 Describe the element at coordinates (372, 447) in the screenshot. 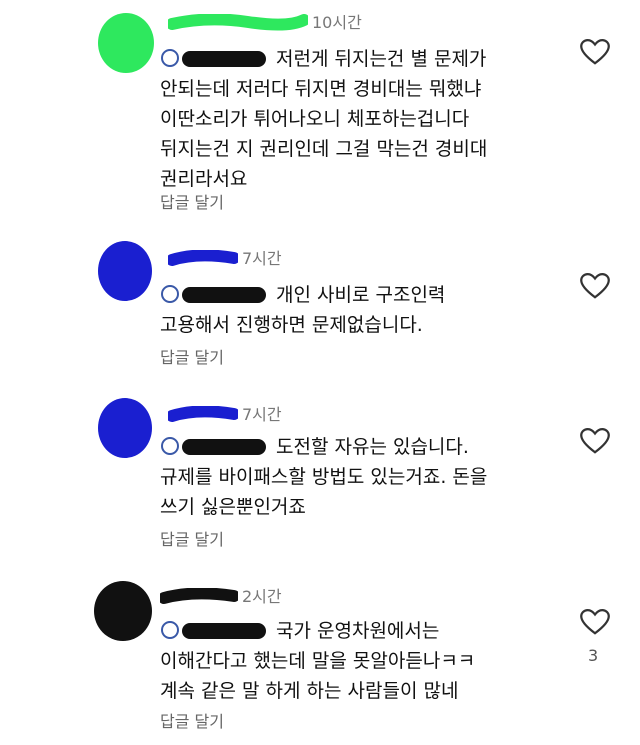

I see `comment-line: 도전할 자유는 있습니다.` at that location.